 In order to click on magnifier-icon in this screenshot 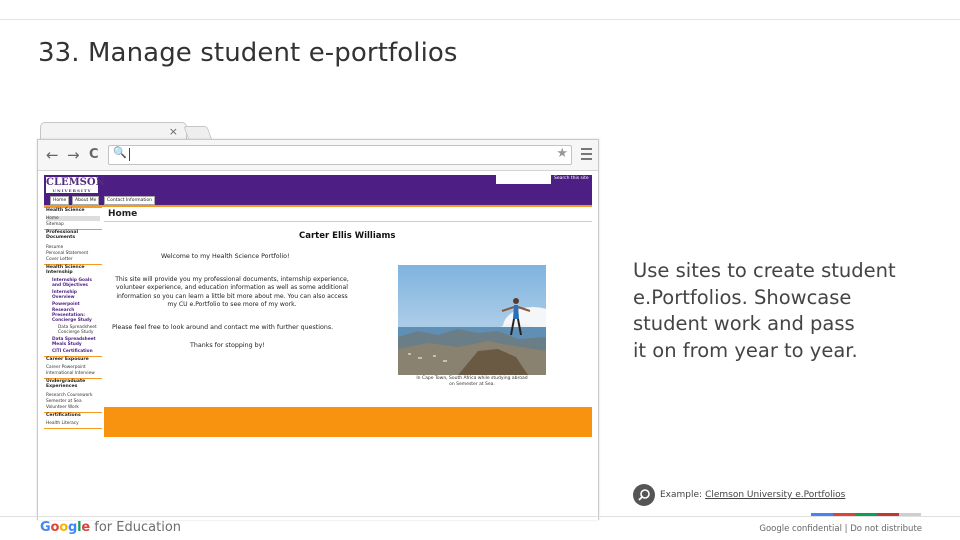, I will do `click(644, 495)`.